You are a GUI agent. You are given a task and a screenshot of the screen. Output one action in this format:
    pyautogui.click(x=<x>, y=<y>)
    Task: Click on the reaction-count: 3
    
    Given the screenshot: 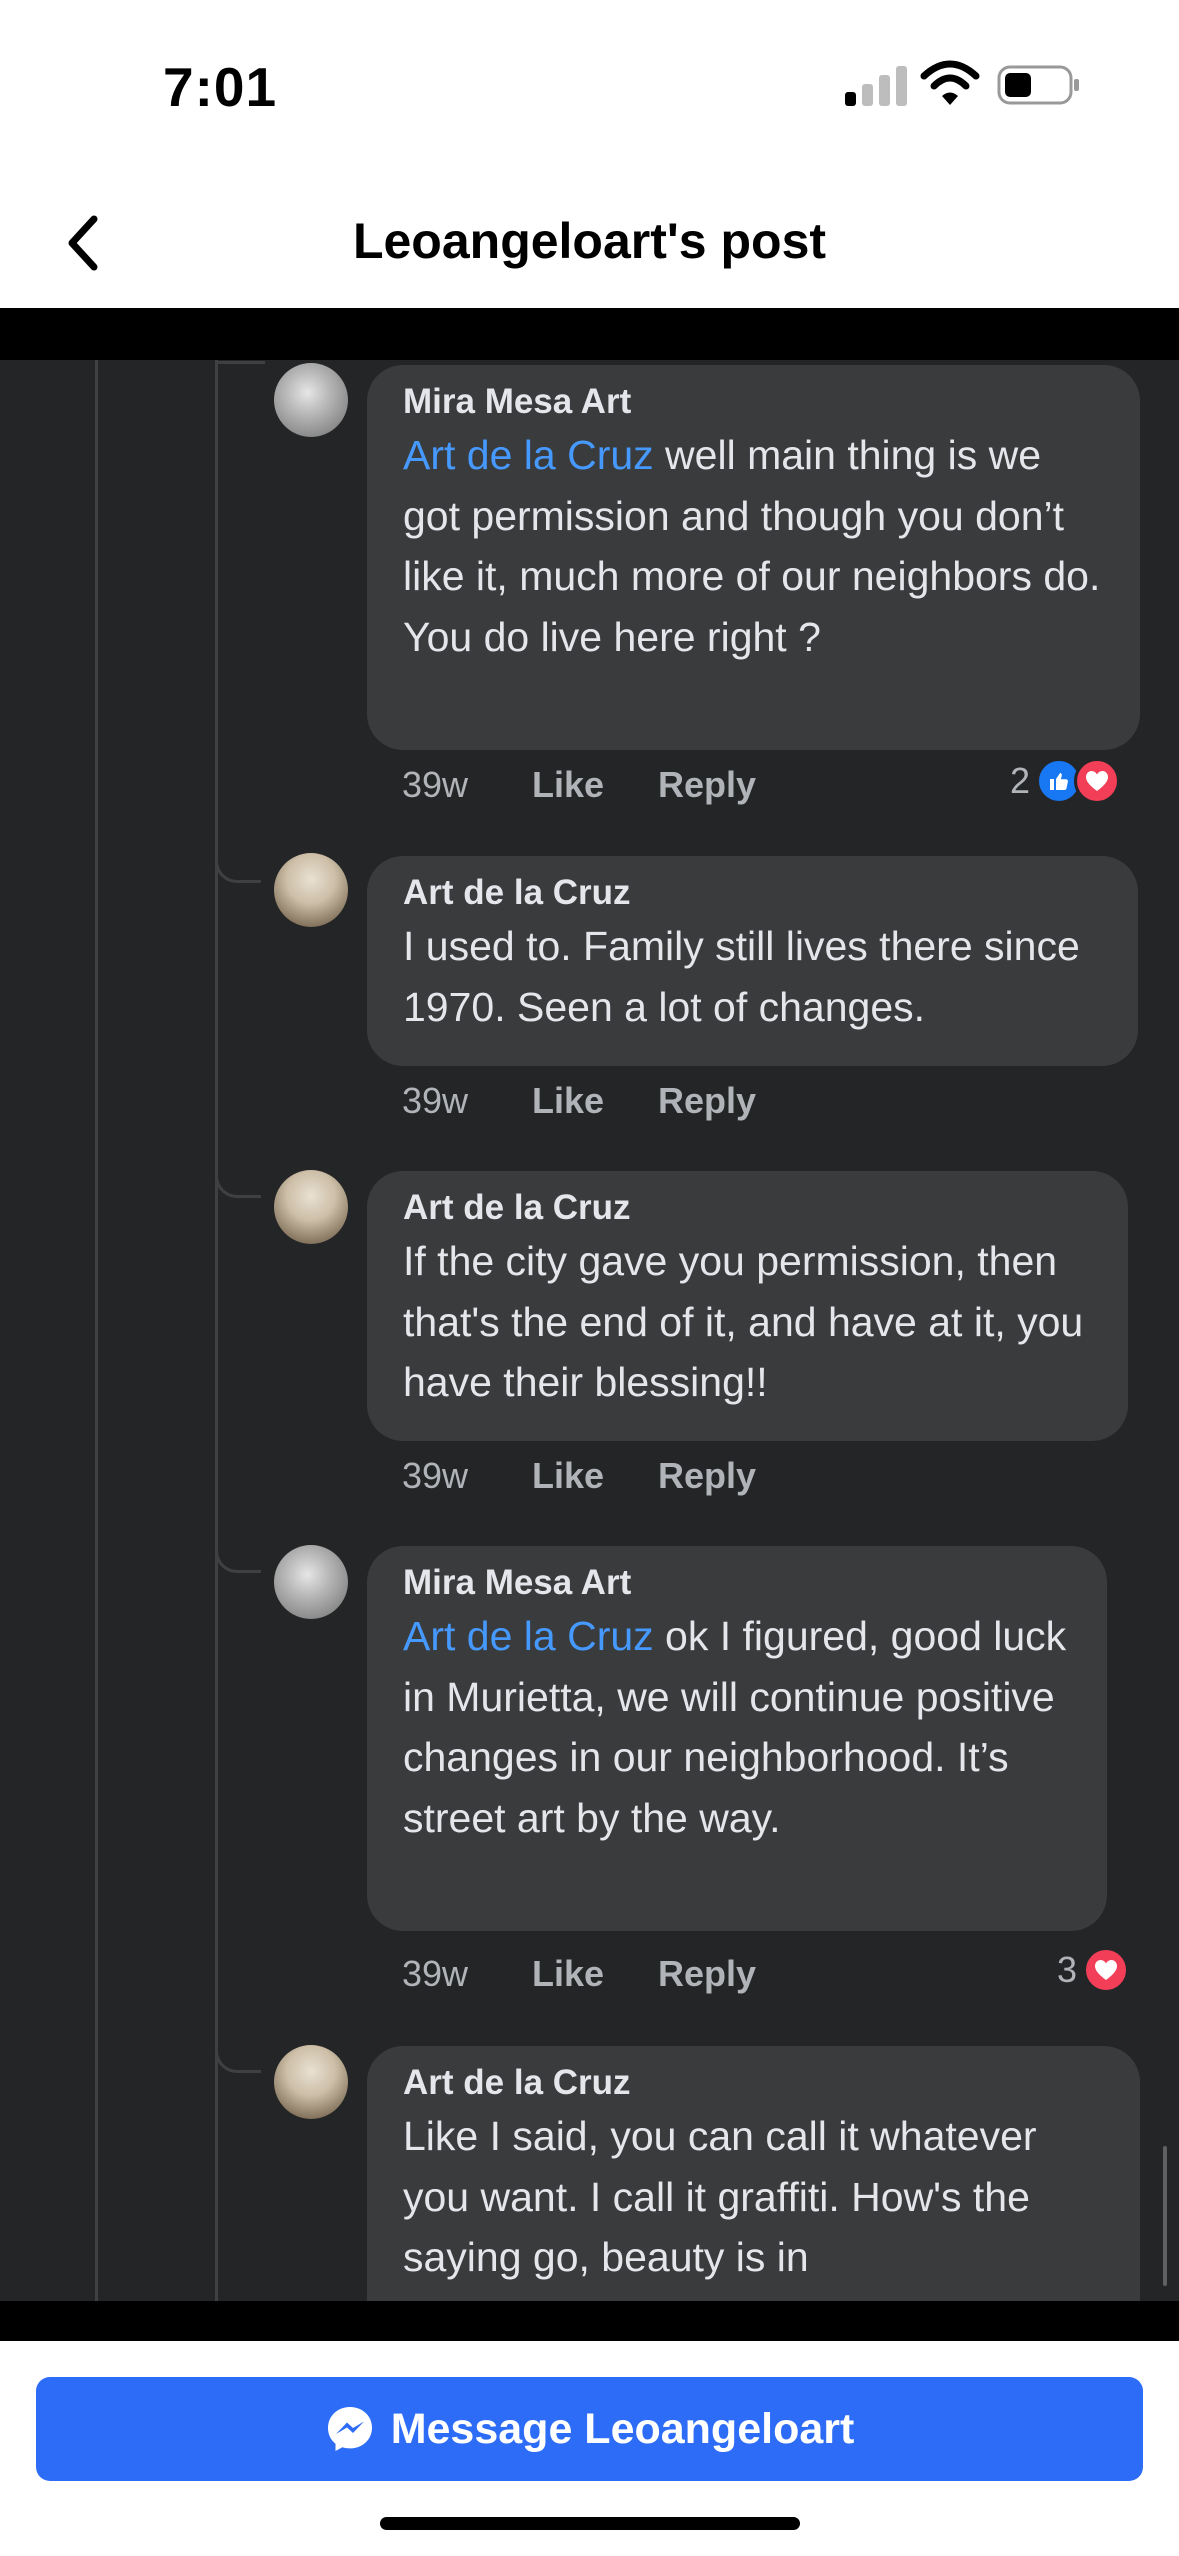 What is the action you would take?
    pyautogui.click(x=1067, y=1969)
    